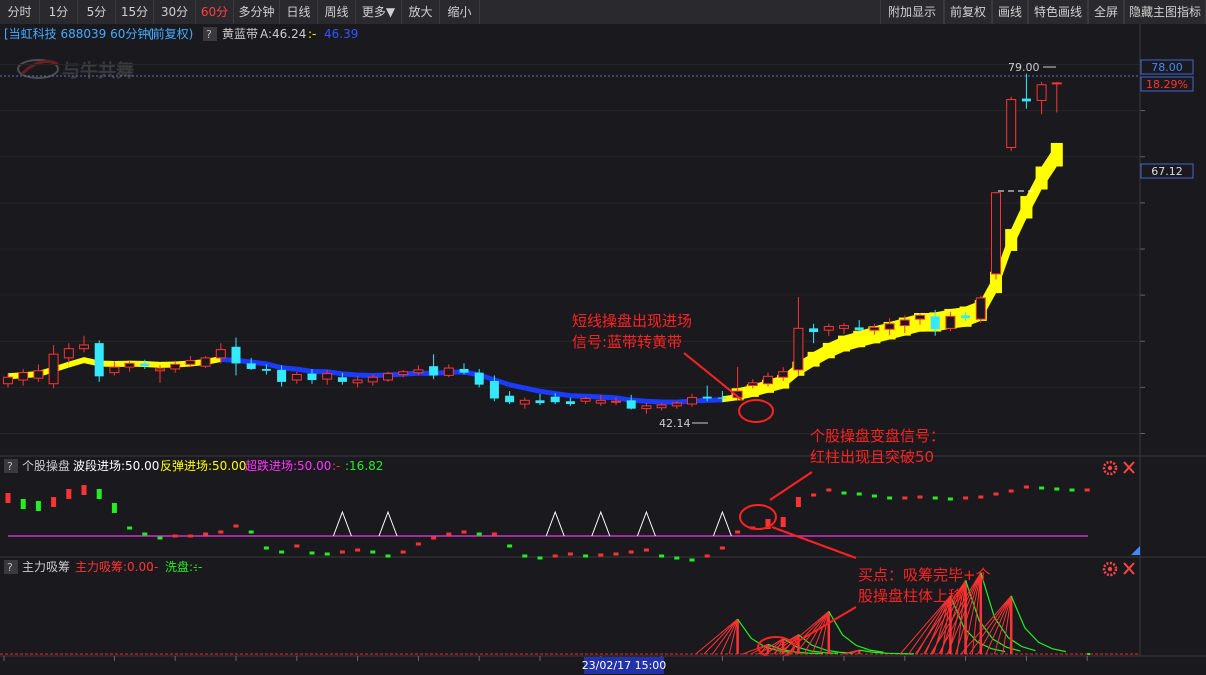 This screenshot has height=675, width=1206. What do you see at coordinates (1024, 67) in the screenshot?
I see `high-label: 79.00` at bounding box center [1024, 67].